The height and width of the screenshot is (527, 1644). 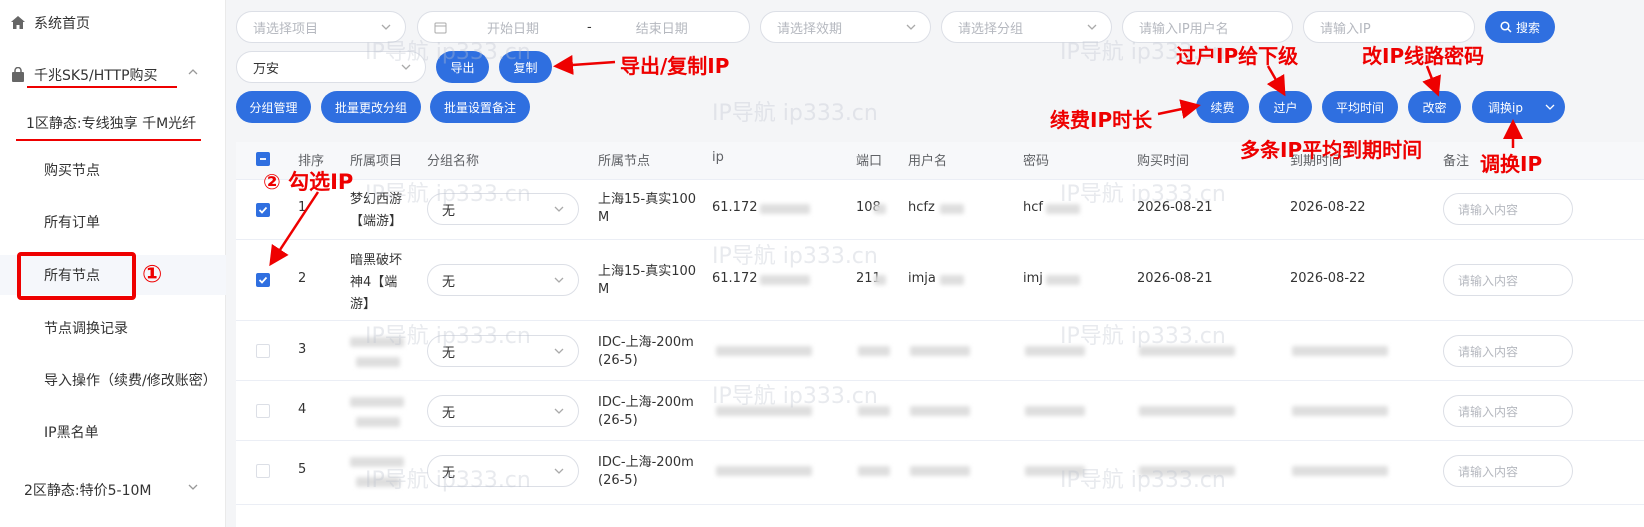 What do you see at coordinates (1163, 161) in the screenshot?
I see `header-buy-time: 购买时间` at bounding box center [1163, 161].